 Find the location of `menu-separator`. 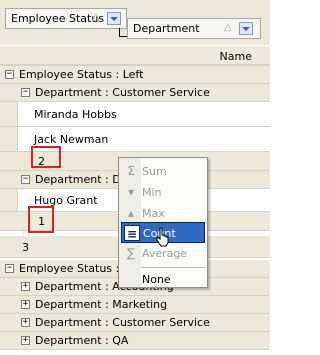

menu-separator is located at coordinates (173, 267).